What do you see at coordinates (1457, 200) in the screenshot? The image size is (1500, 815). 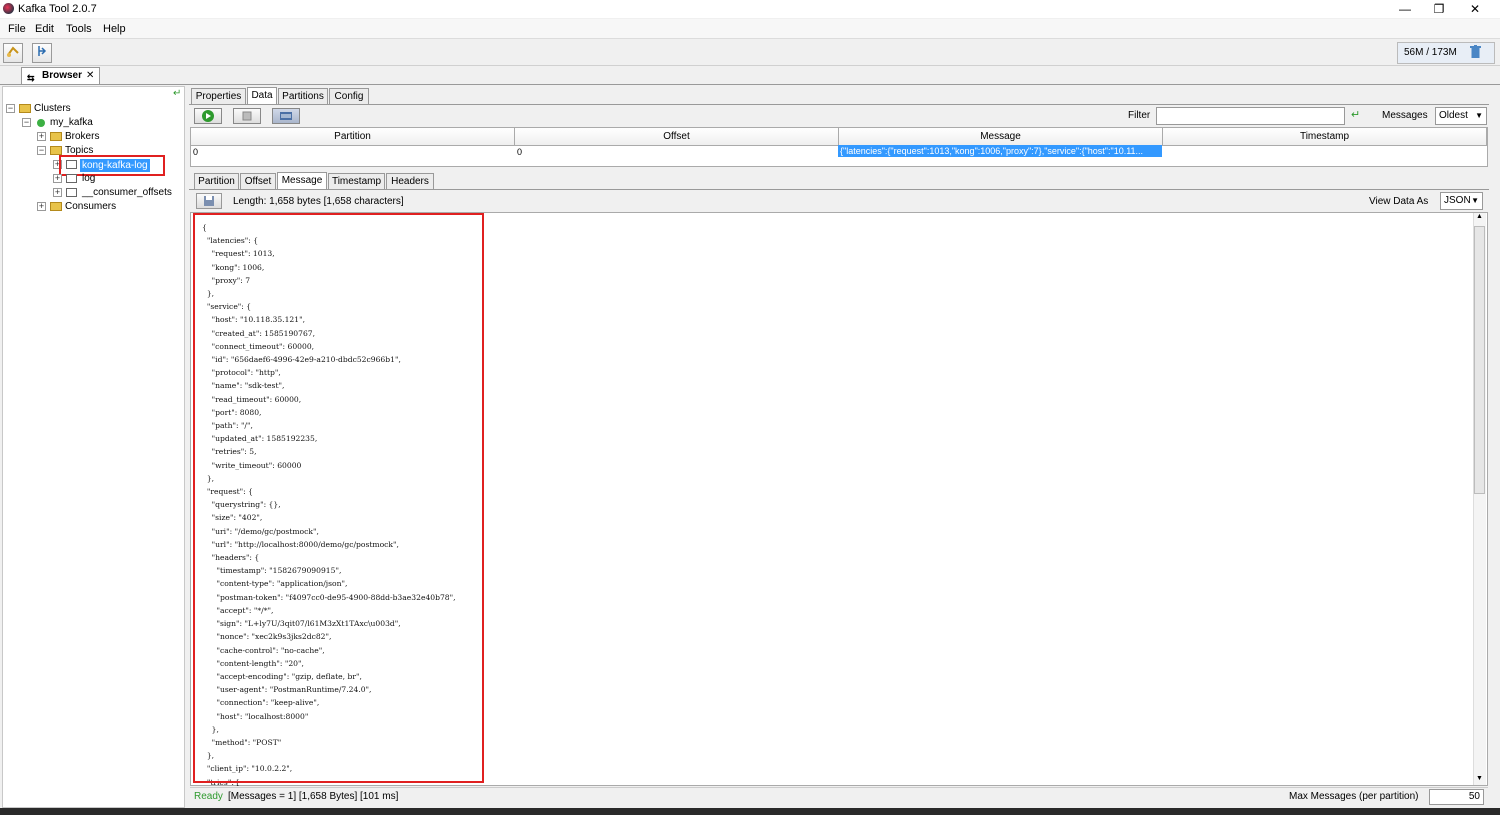 I see `view-data-as-value: JSON` at bounding box center [1457, 200].